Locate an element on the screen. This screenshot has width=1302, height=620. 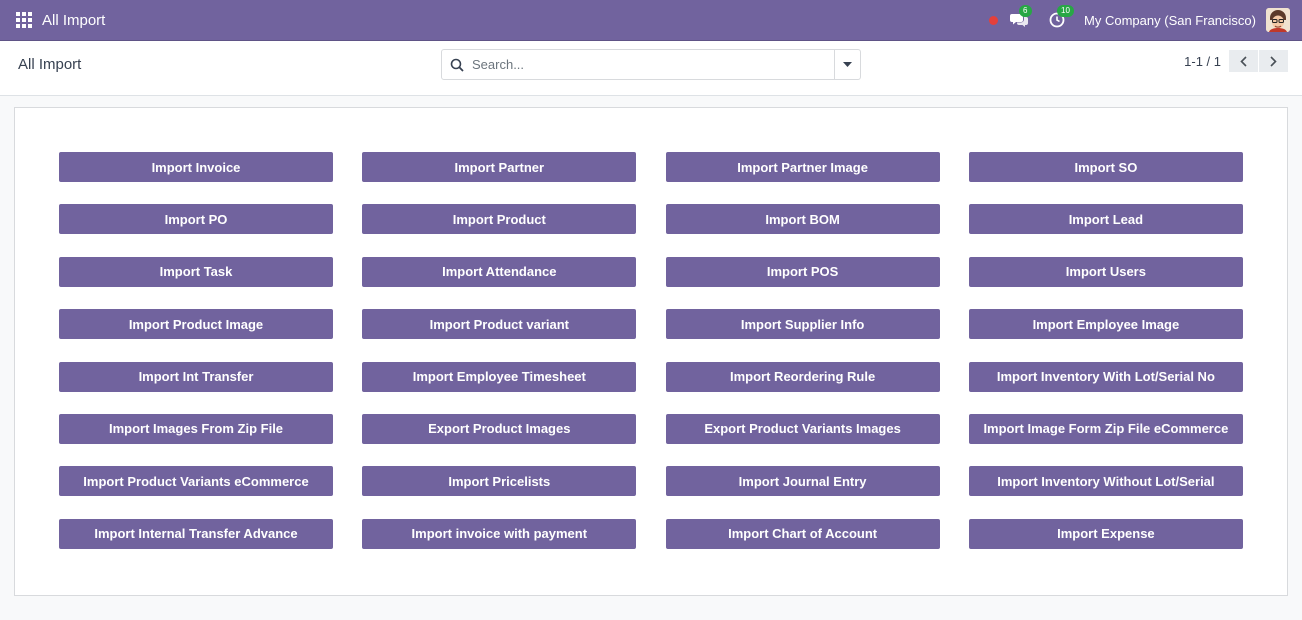
chevron-right-icon is located at coordinates (1273, 61).